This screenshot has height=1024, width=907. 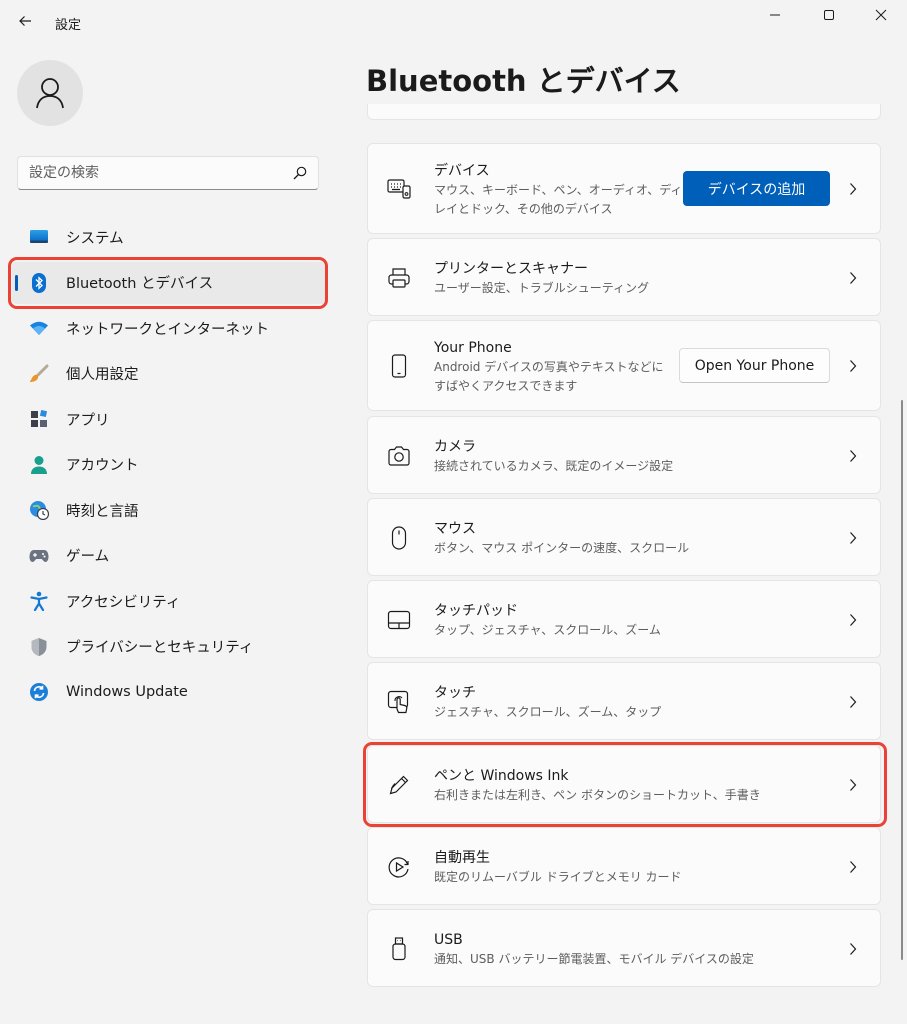 I want to click on maximize-icon, so click(x=829, y=15).